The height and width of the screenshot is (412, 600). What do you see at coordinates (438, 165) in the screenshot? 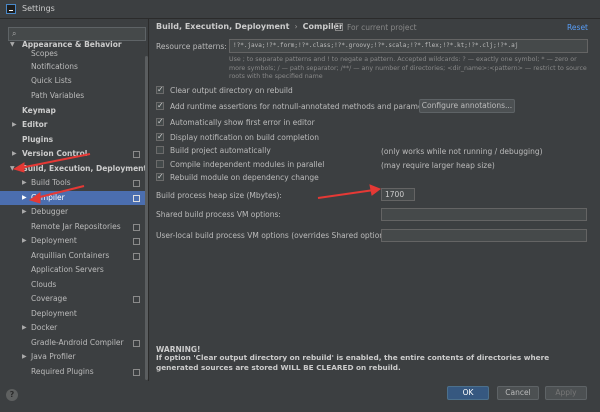
I see `parallel-note: (may require larger heap size)` at bounding box center [438, 165].